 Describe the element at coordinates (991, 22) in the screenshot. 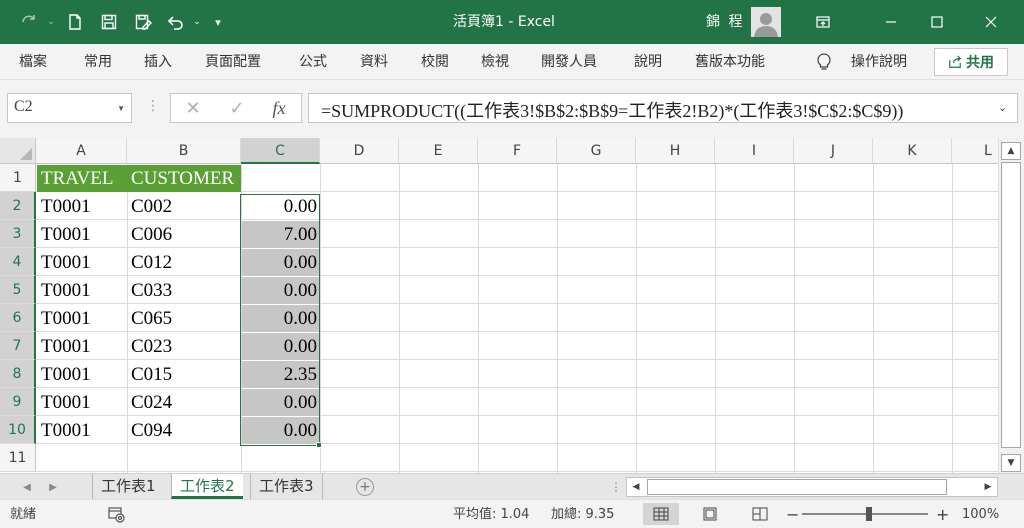

I see `close-icon` at that location.